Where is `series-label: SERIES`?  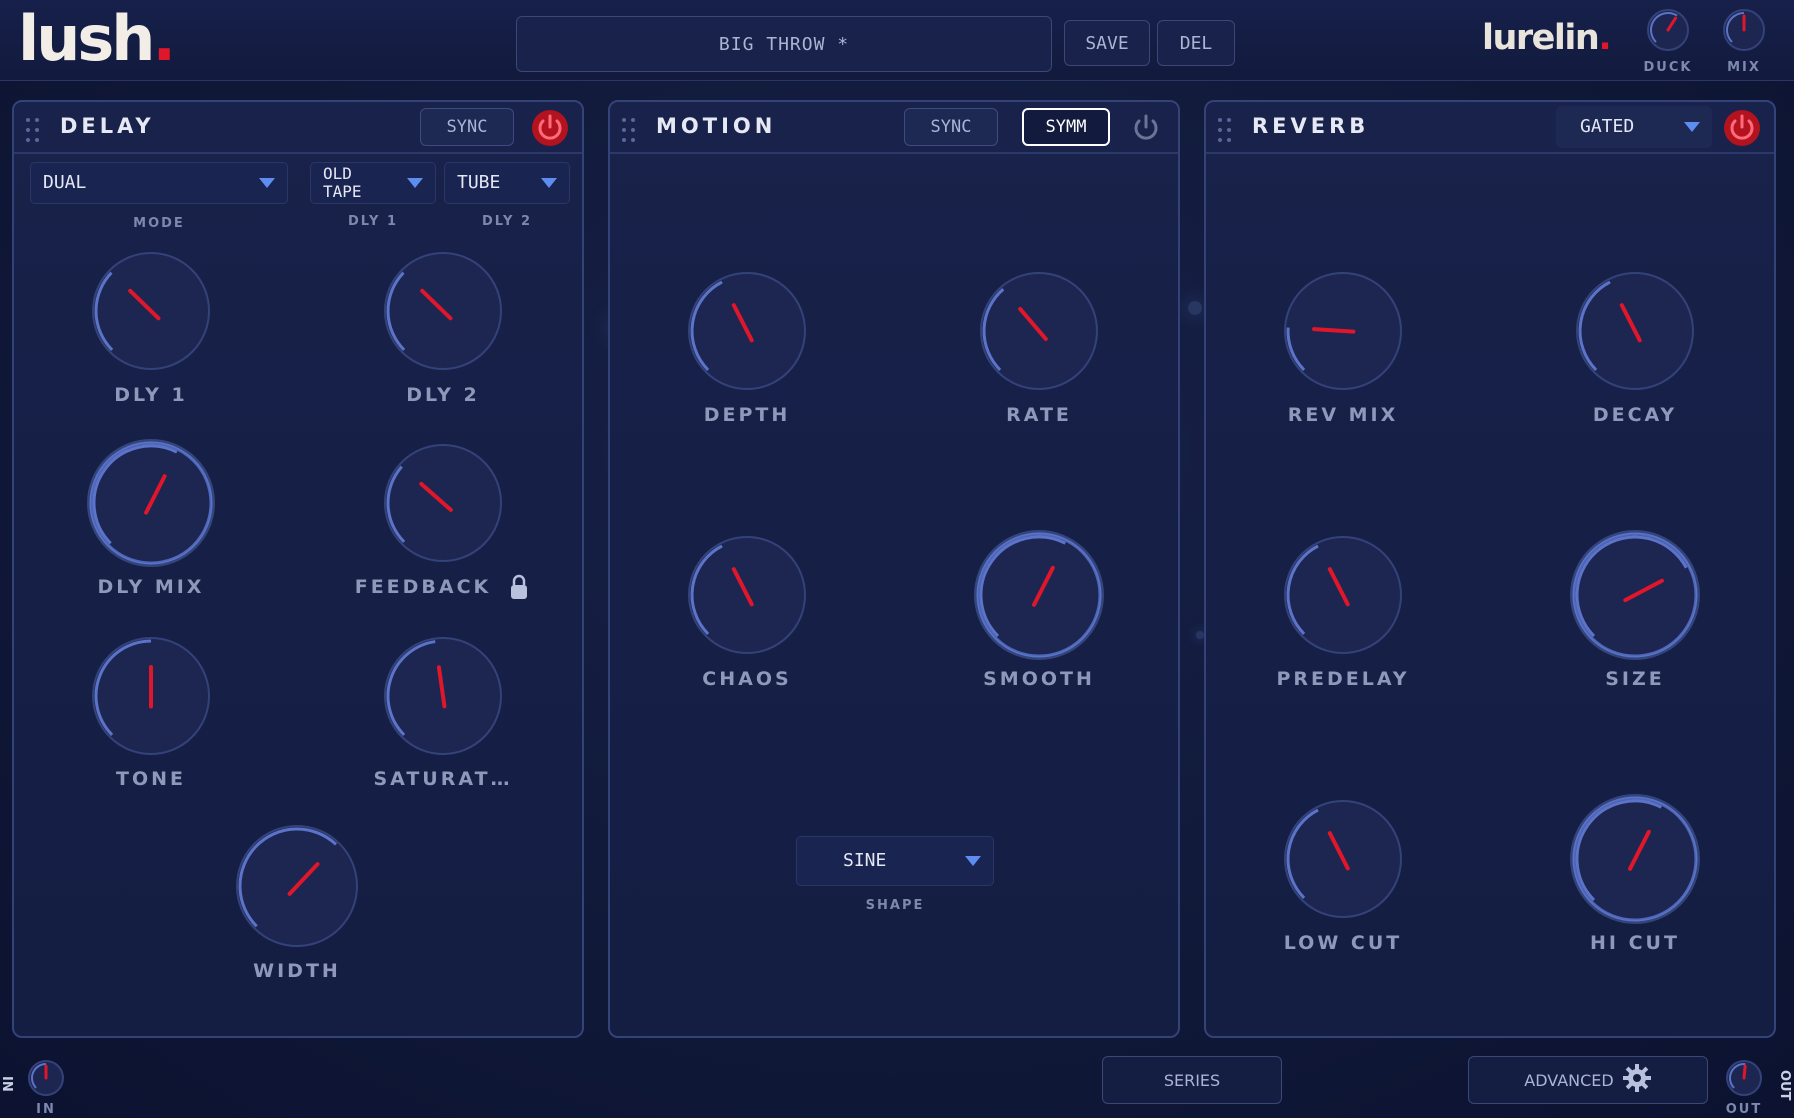 series-label: SERIES is located at coordinates (1192, 1080).